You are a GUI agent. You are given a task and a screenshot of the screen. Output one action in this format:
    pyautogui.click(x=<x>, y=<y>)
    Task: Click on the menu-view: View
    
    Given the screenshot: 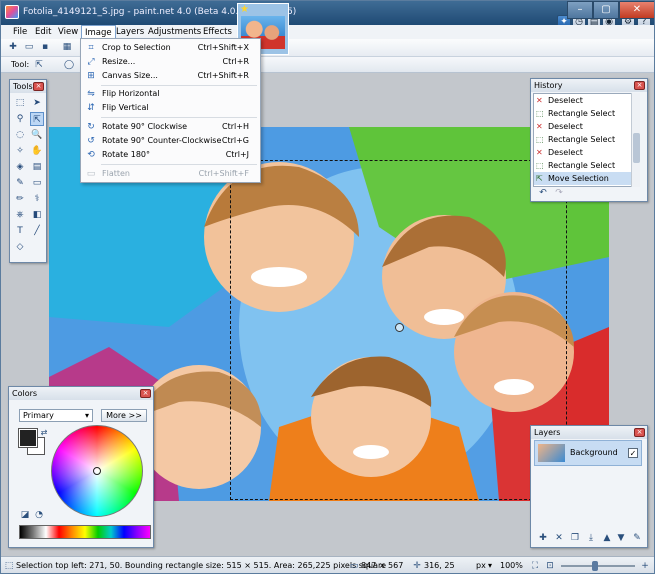 What is the action you would take?
    pyautogui.click(x=68, y=32)
    